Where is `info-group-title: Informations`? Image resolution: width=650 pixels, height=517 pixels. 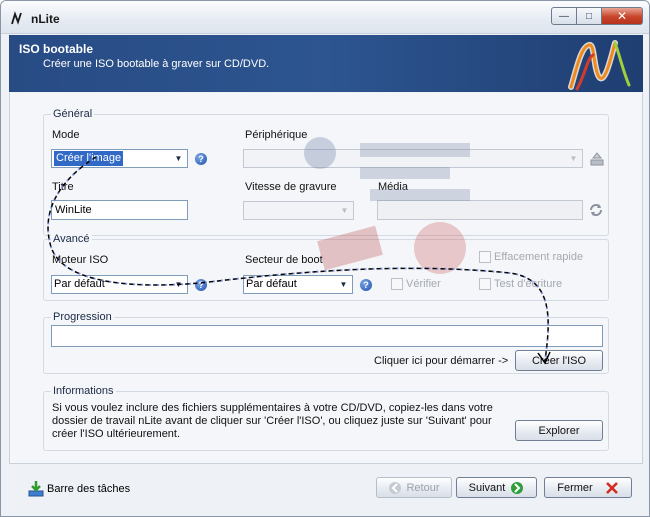 info-group-title: Informations is located at coordinates (83, 391).